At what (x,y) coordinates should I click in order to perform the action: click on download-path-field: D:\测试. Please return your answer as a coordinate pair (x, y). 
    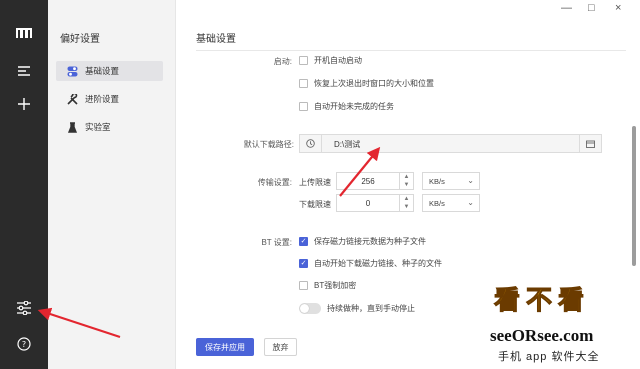
    Looking at the image, I should click on (450, 143).